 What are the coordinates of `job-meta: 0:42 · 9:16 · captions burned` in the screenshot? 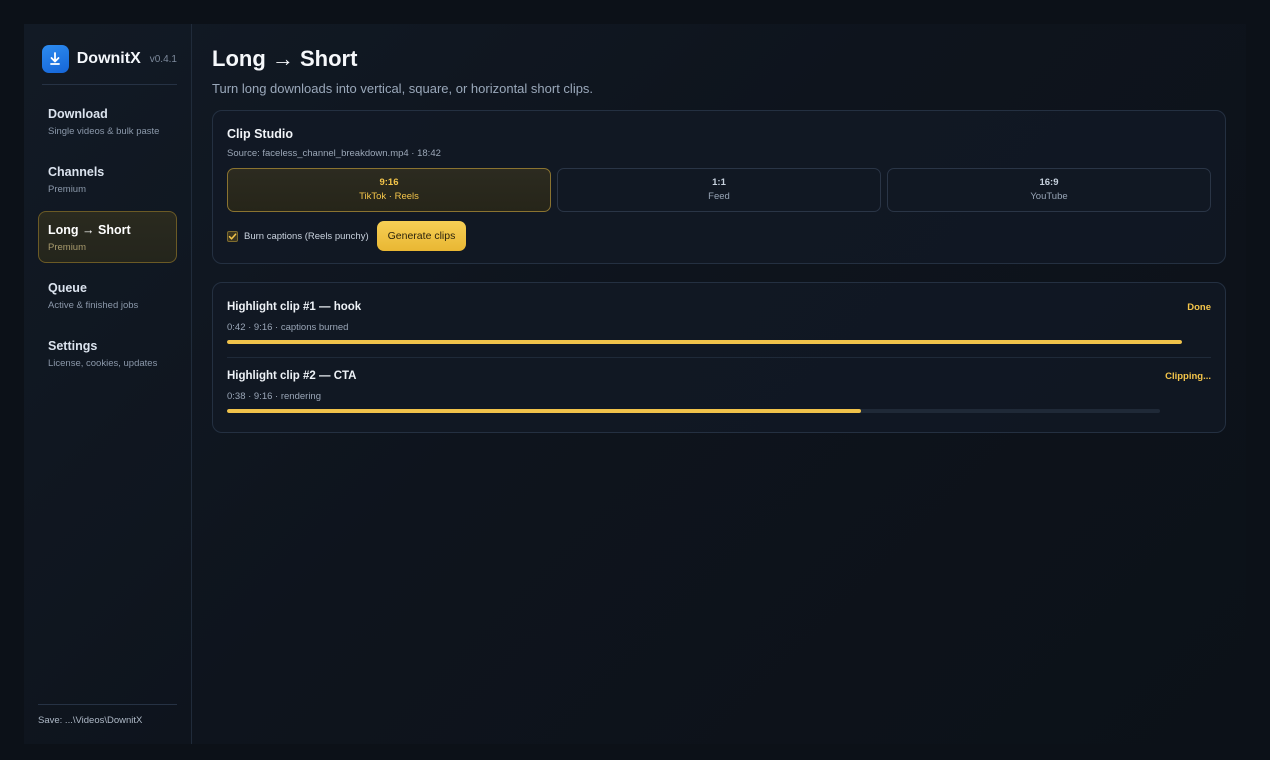 It's located at (288, 327).